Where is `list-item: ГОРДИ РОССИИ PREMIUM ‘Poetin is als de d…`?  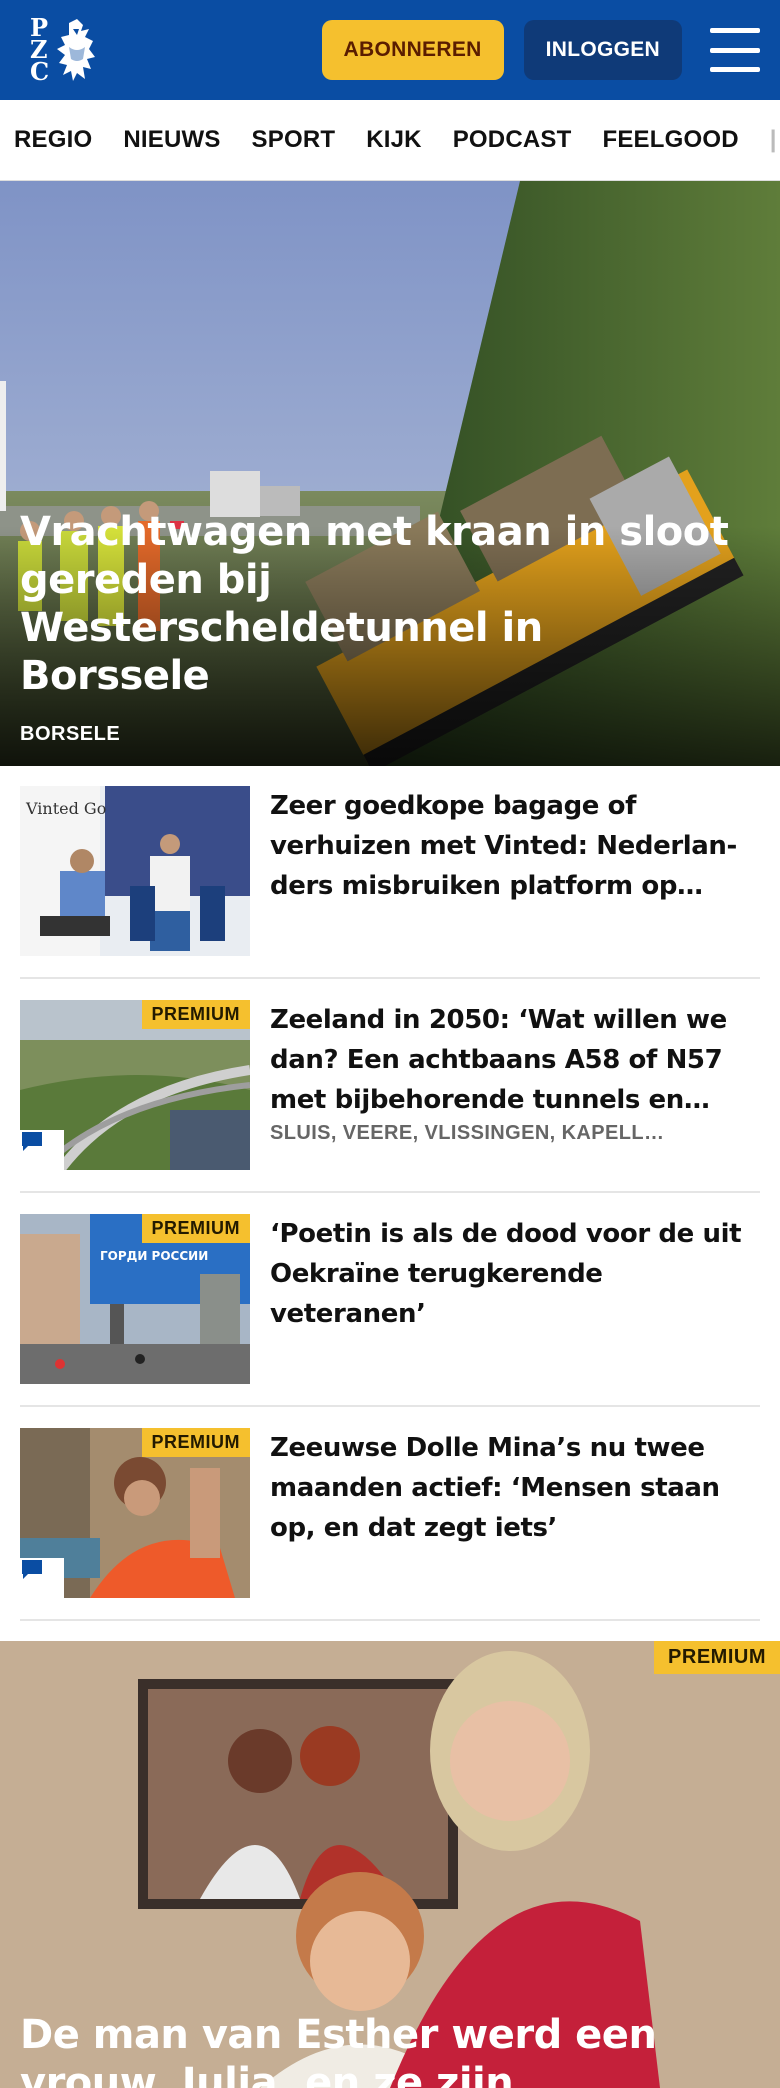 list-item: ГОРДИ РОССИИ PREMIUM ‘Poetin is als de d… is located at coordinates (390, 1310).